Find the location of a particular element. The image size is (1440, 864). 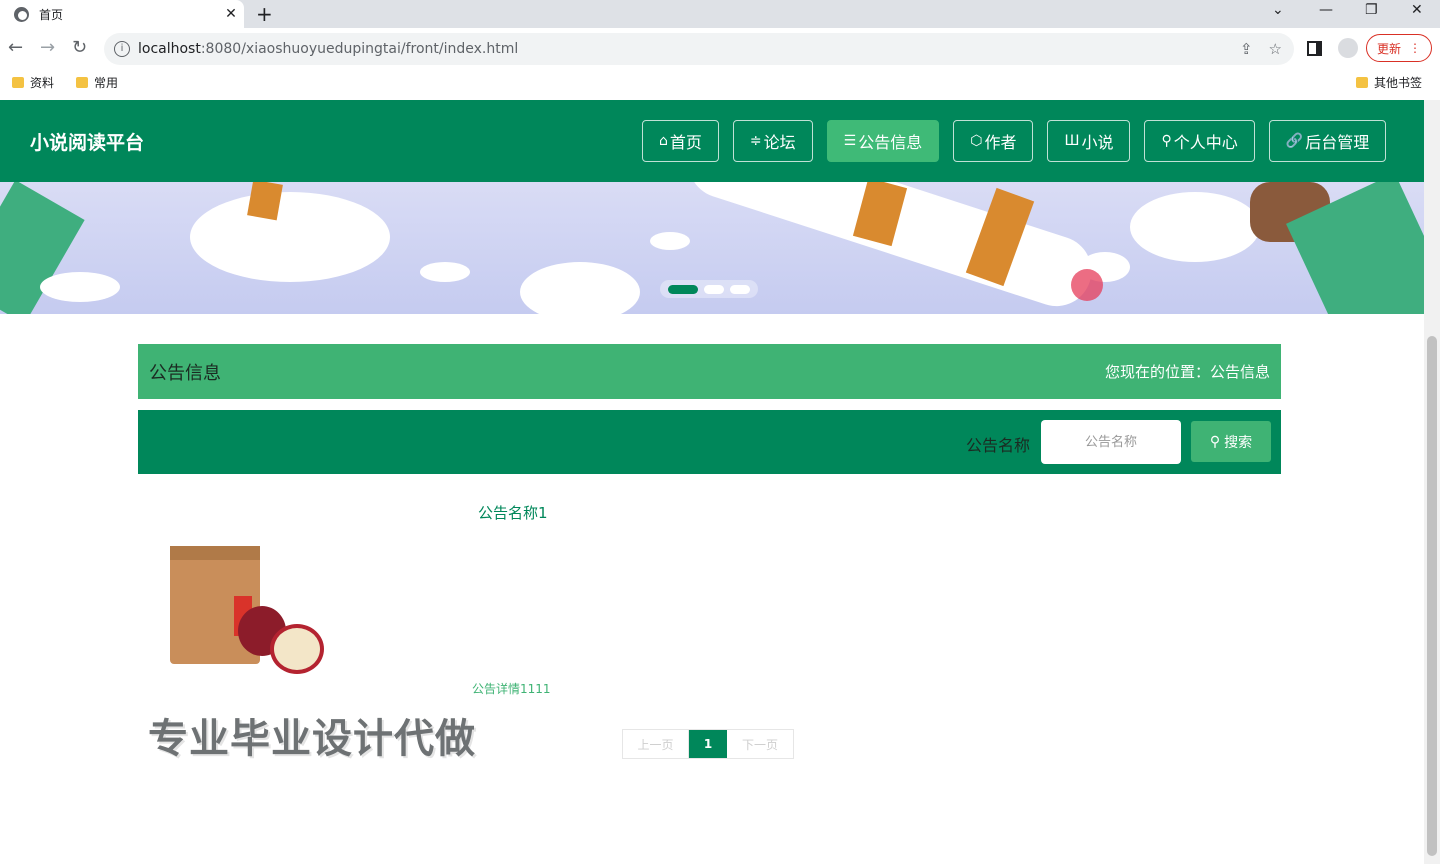

bookmarks-bar: 资料 常用 其他书签 is located at coordinates (720, 82).